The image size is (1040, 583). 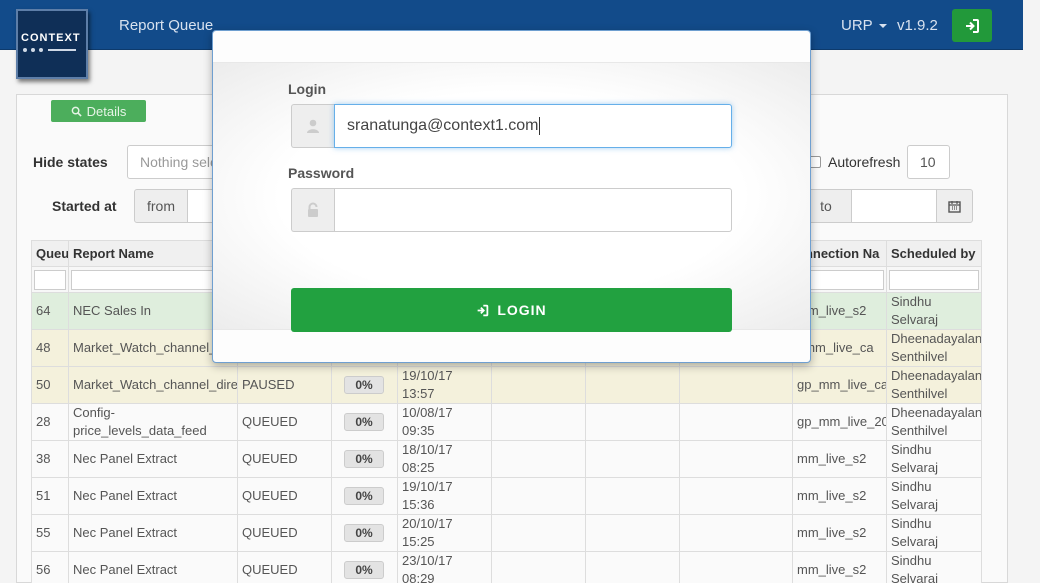 I want to click on unlock-icon, so click(x=313, y=209).